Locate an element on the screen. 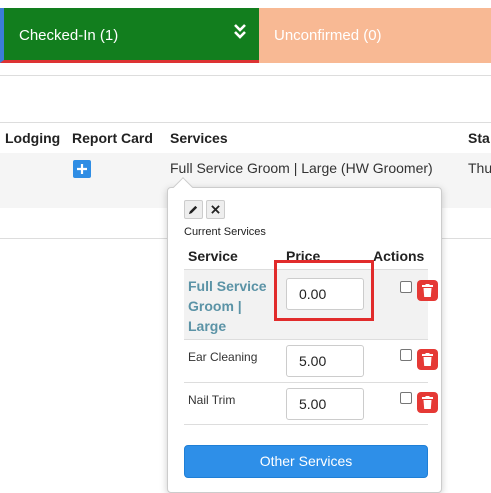 The height and width of the screenshot is (493, 491). current-services-label: Current Services is located at coordinates (225, 232).